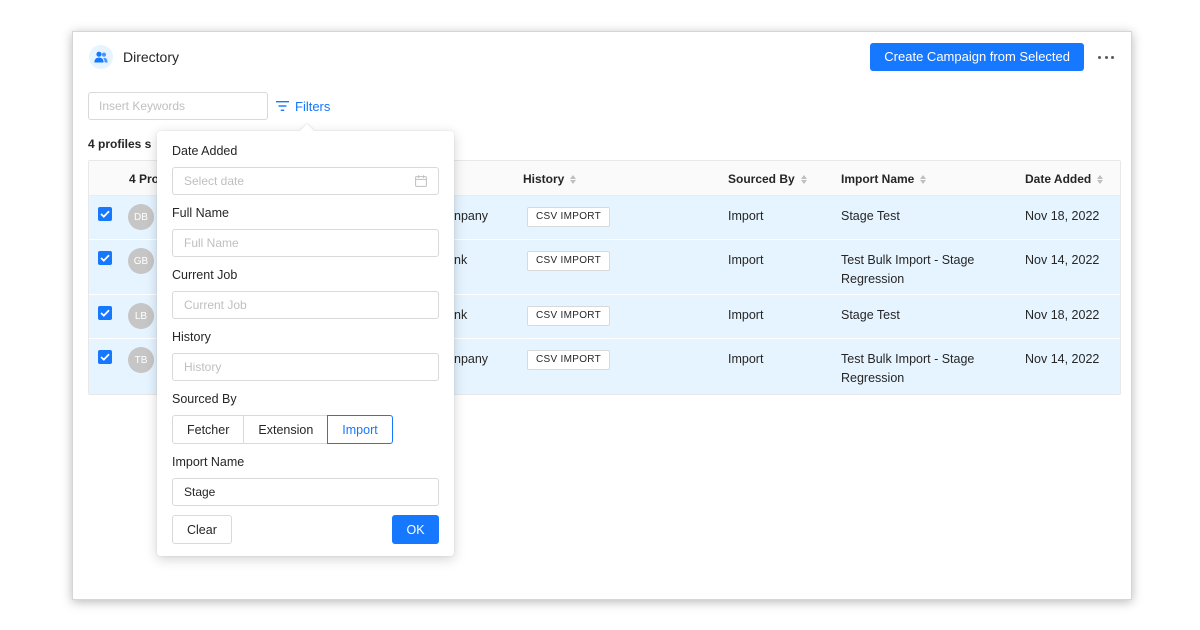  I want to click on clear-button: Clear, so click(202, 529).